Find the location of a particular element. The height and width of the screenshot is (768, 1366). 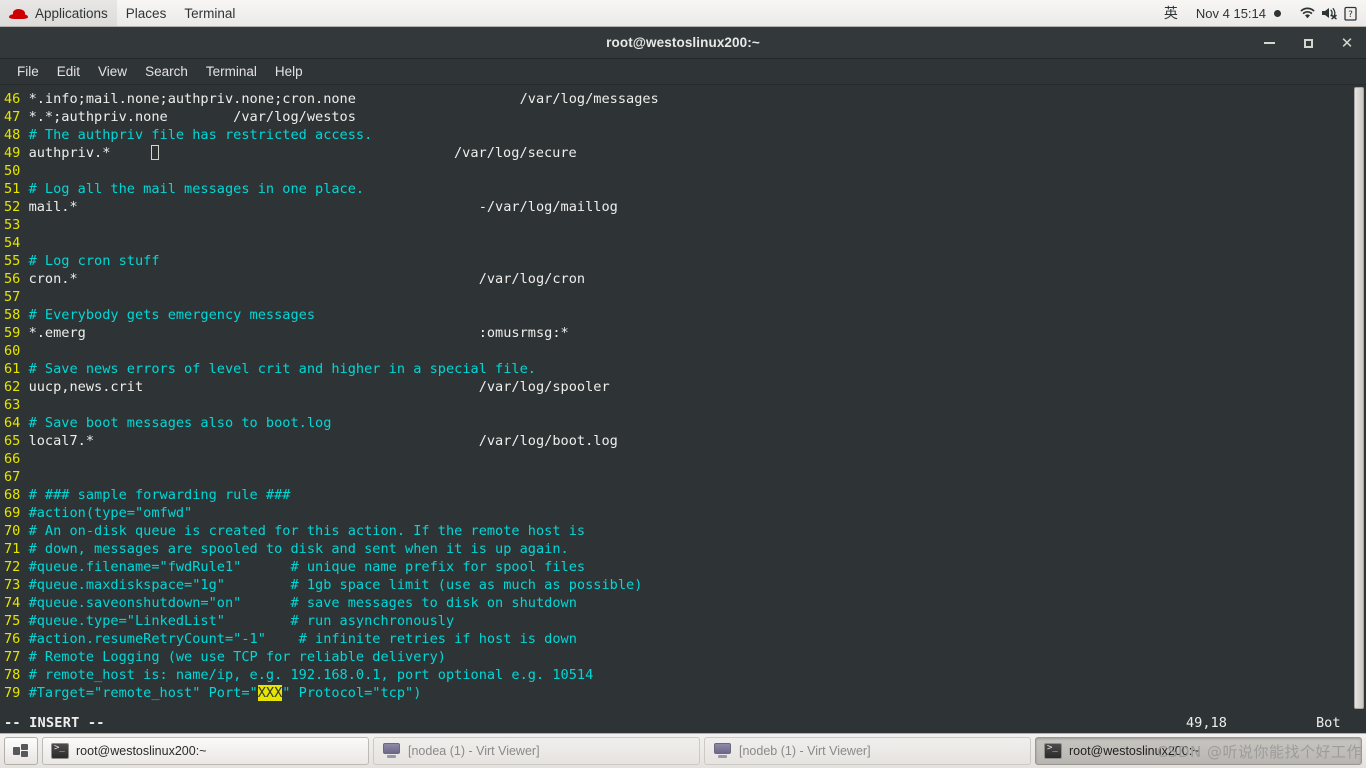

vim-line: 54 is located at coordinates (678, 243).